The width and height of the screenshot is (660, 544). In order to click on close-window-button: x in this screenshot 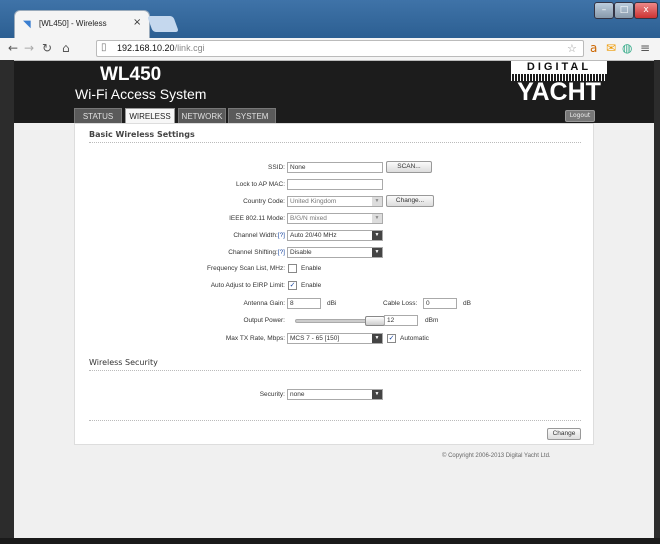, I will do `click(646, 10)`.